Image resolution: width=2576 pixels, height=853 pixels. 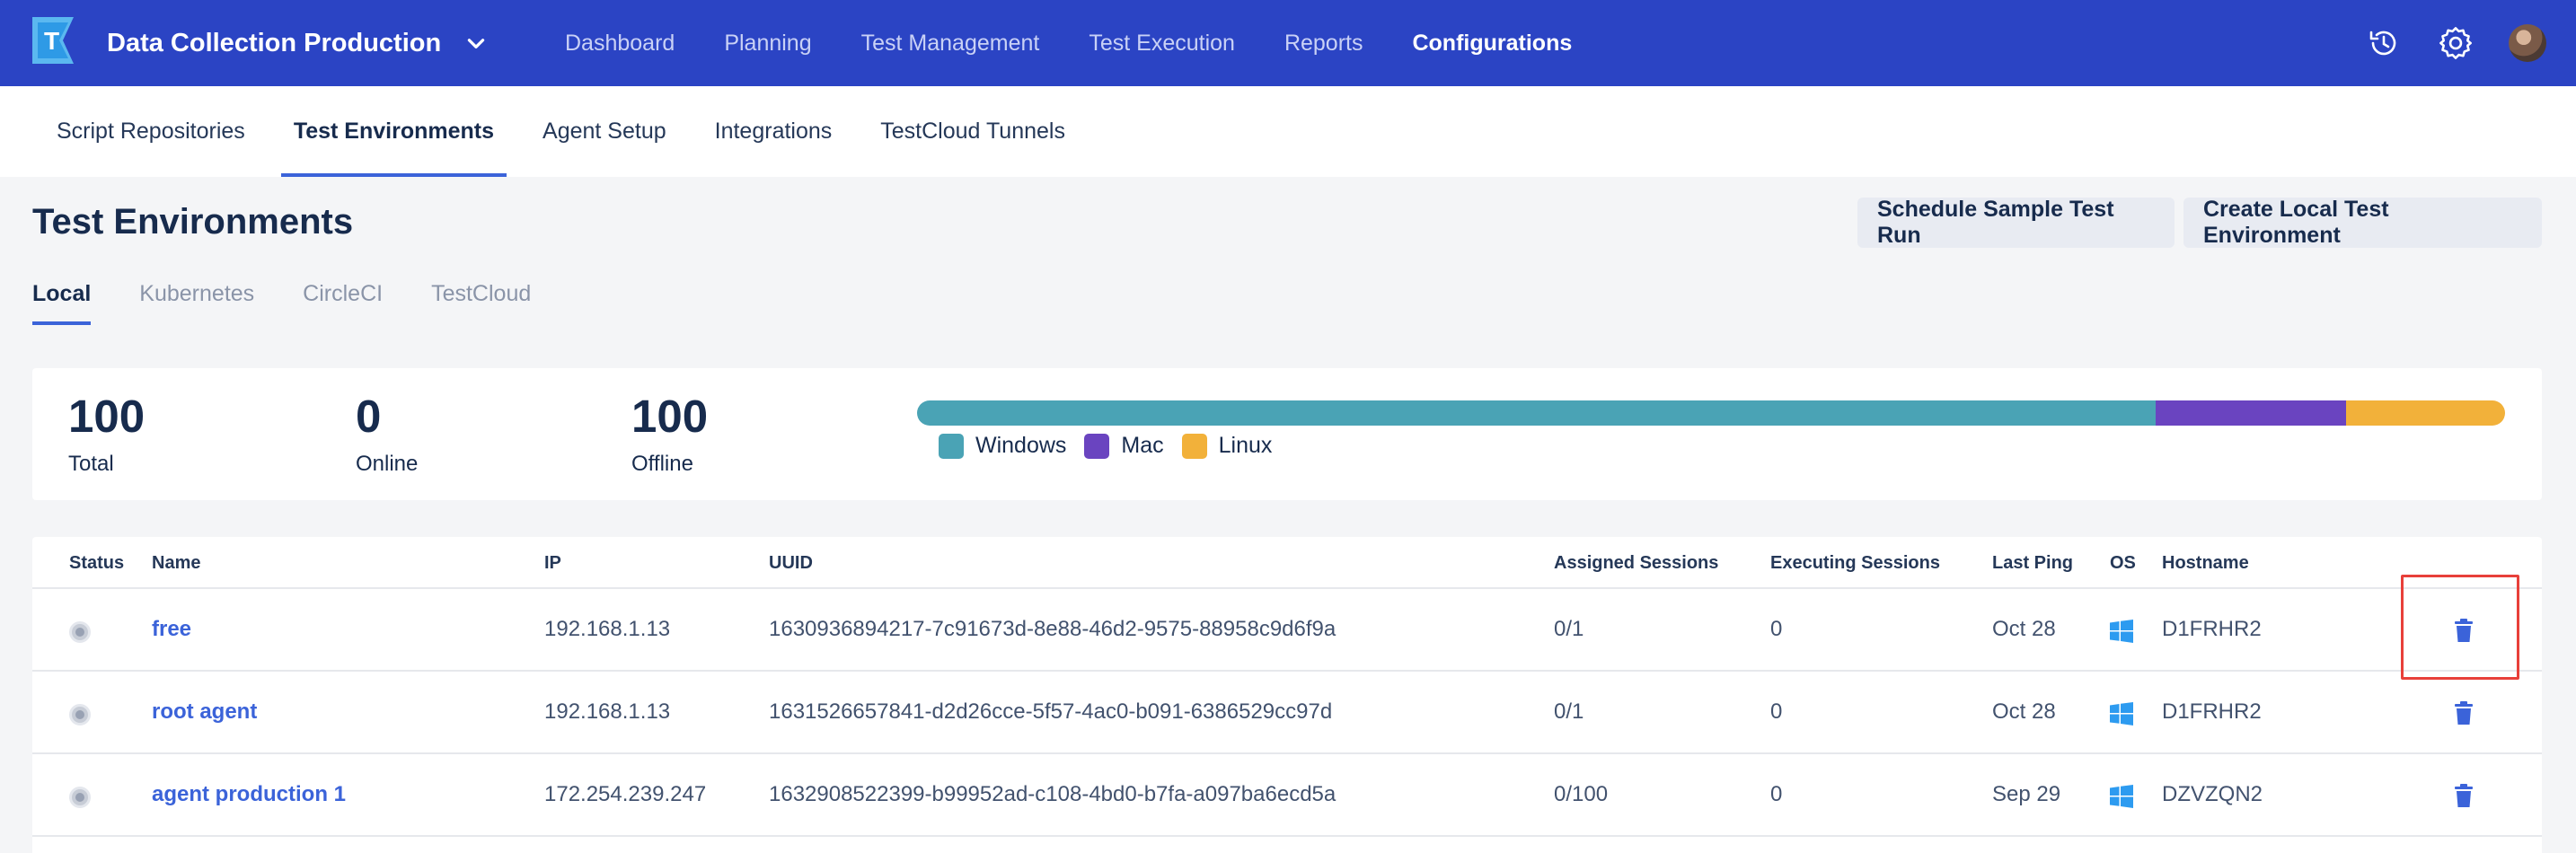 What do you see at coordinates (604, 132) in the screenshot?
I see `subnav-agent-setup: Agent Setup` at bounding box center [604, 132].